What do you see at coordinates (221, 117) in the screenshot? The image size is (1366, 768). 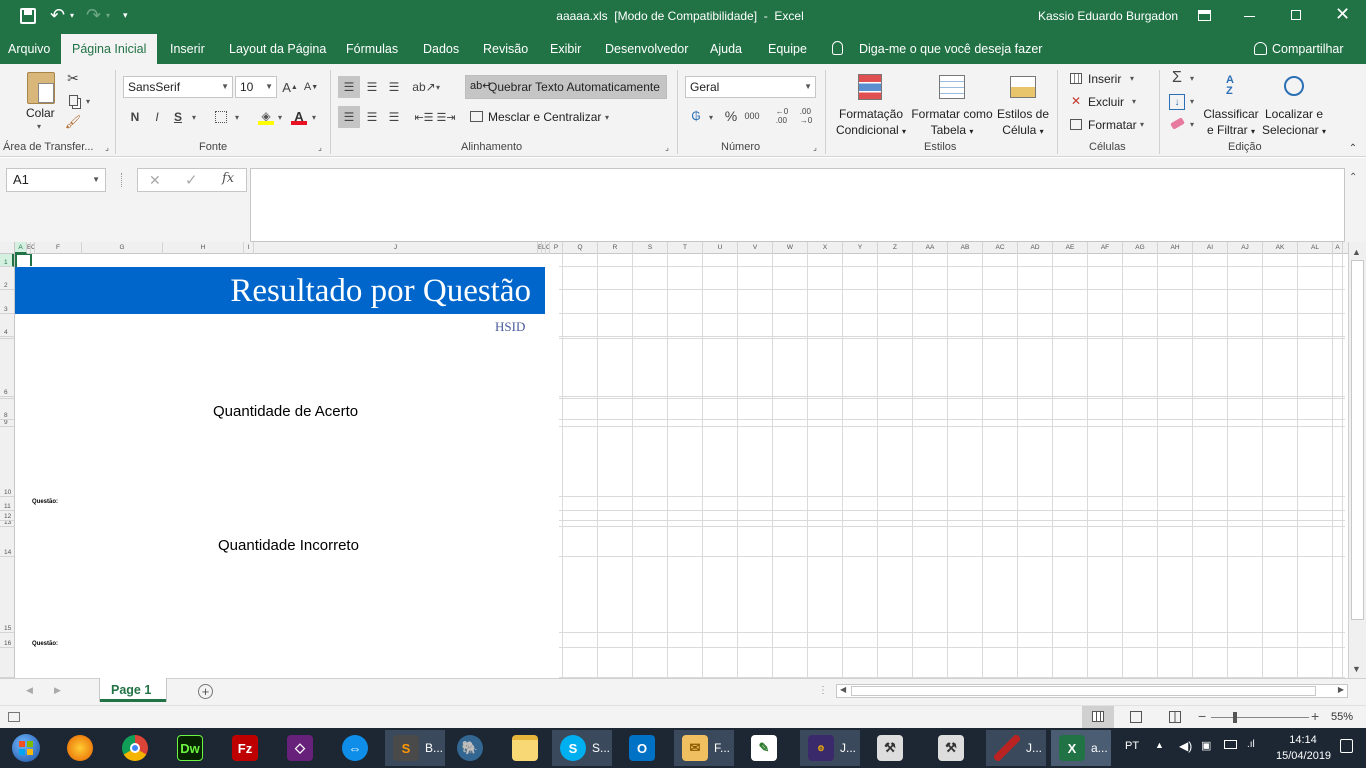 I see `borders-icon` at bounding box center [221, 117].